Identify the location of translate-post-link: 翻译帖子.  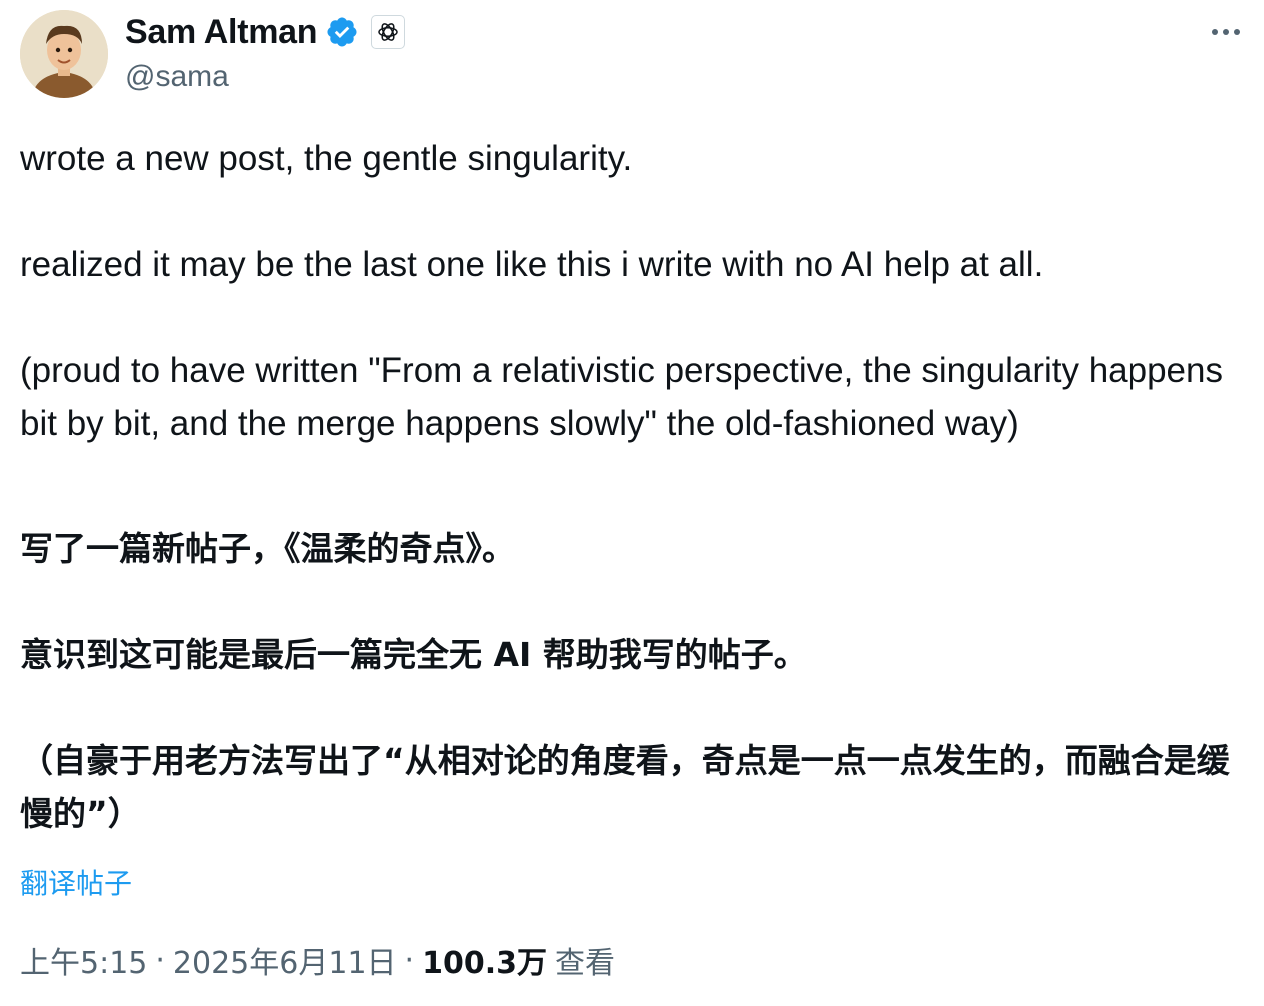
(76, 882).